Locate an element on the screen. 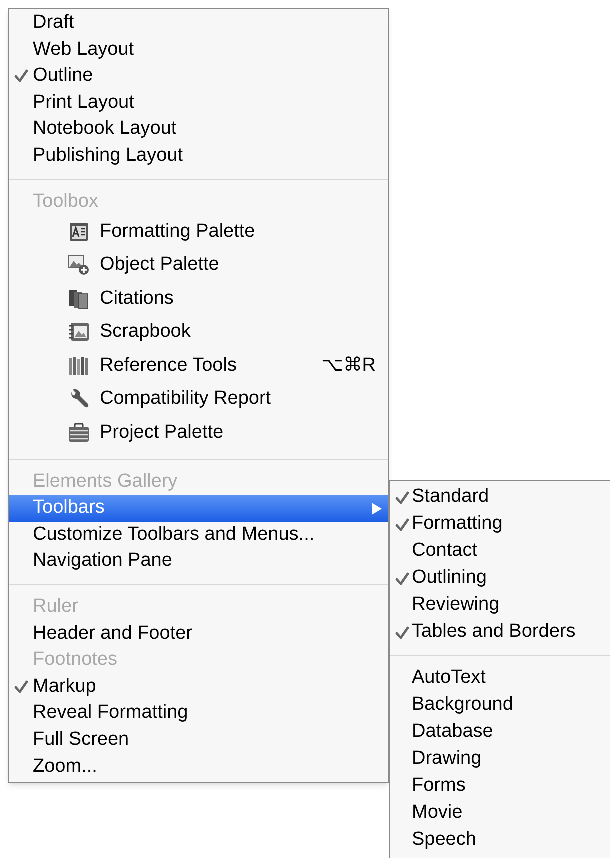 Image resolution: width=610 pixels, height=858 pixels. menu-item: Outline is located at coordinates (198, 76).